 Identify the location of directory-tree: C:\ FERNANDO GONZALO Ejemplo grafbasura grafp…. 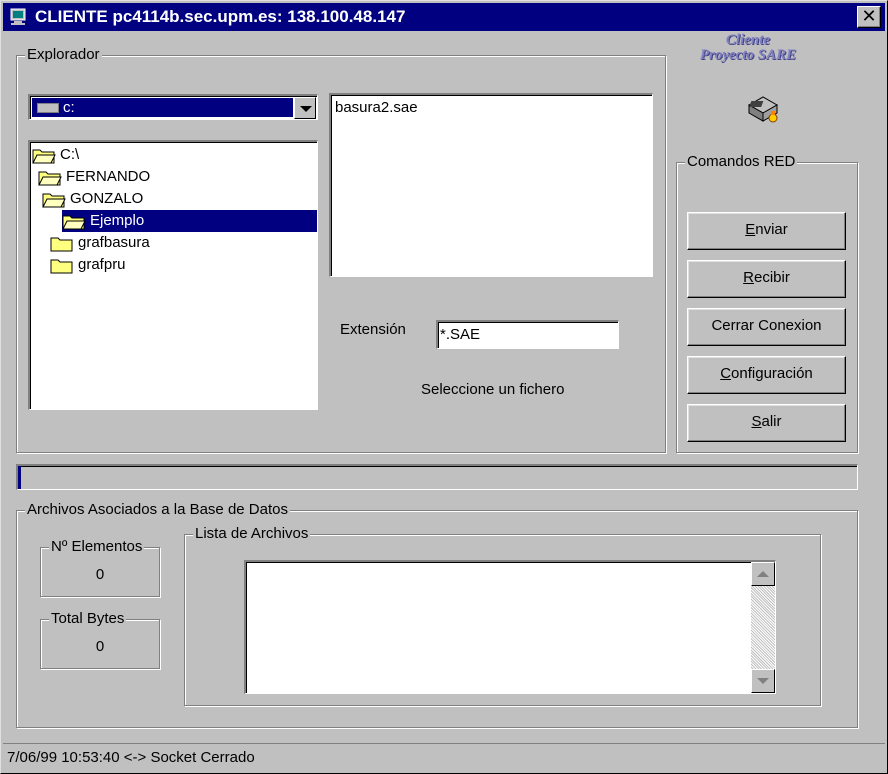
(173, 275).